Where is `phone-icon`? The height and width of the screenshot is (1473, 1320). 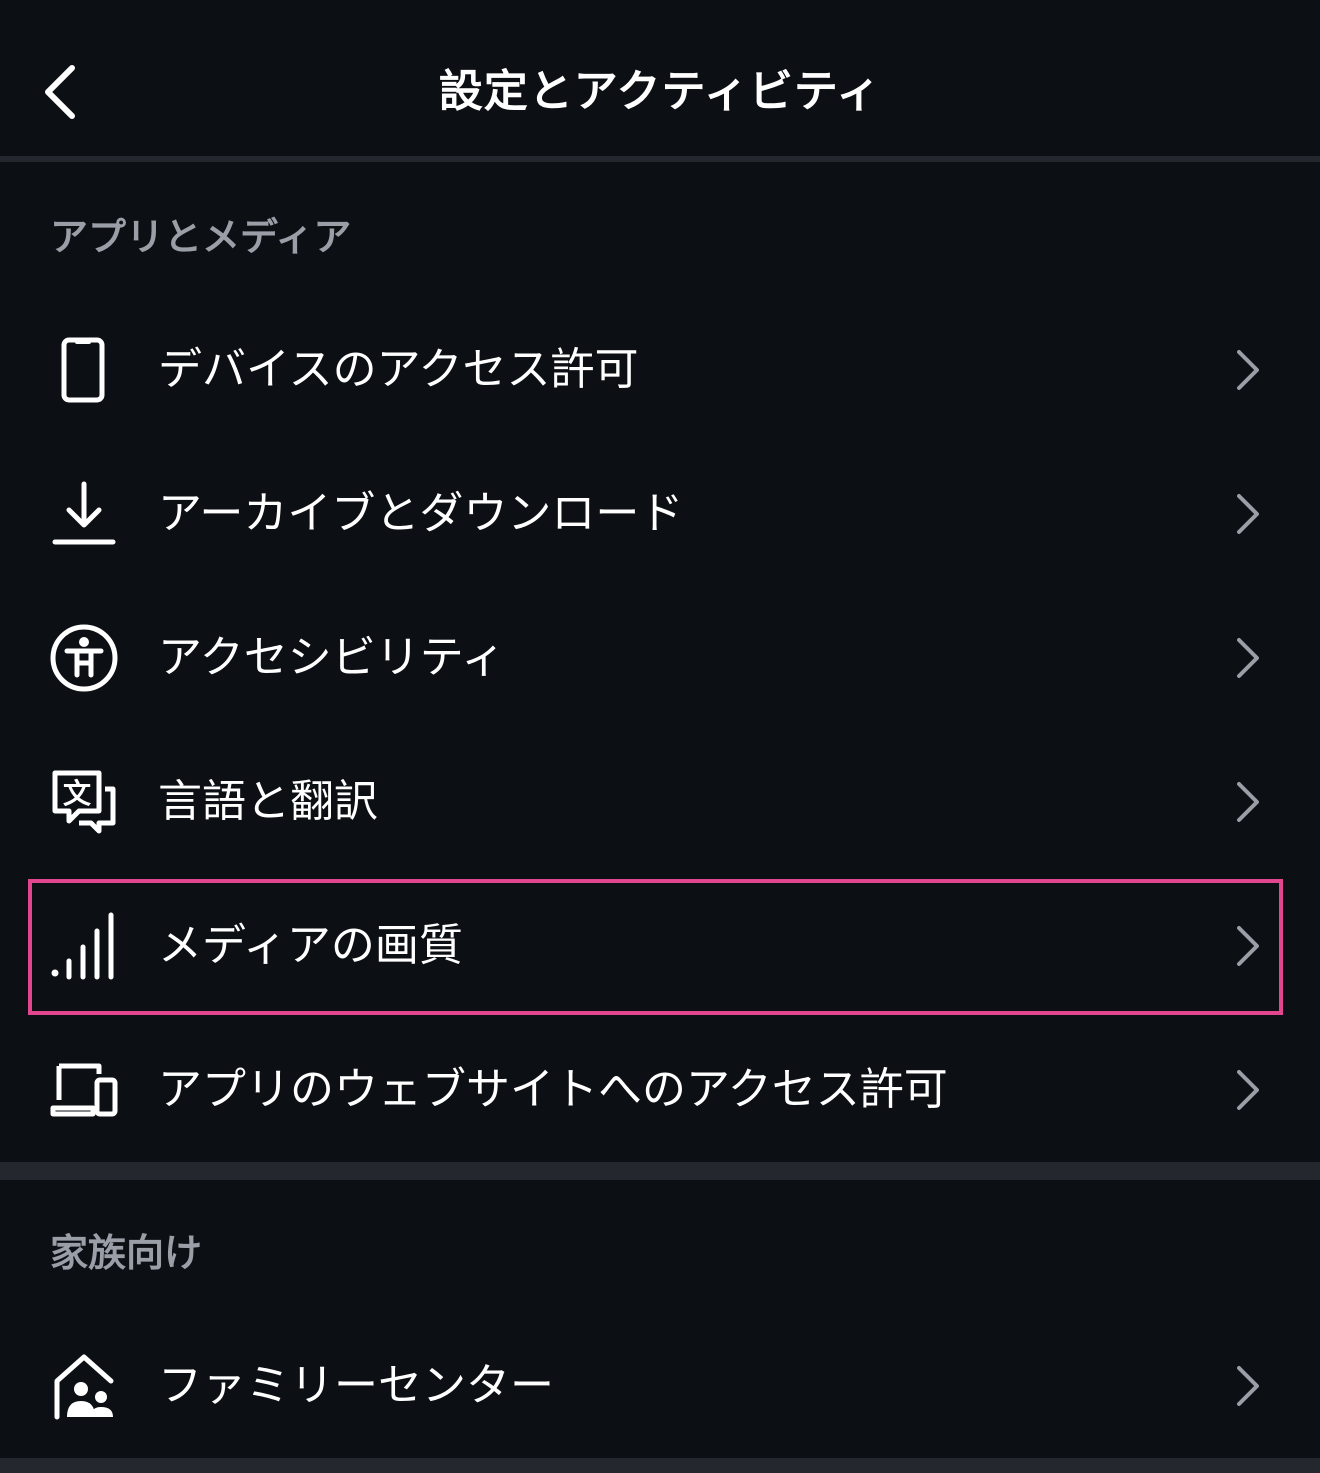
phone-icon is located at coordinates (84, 370).